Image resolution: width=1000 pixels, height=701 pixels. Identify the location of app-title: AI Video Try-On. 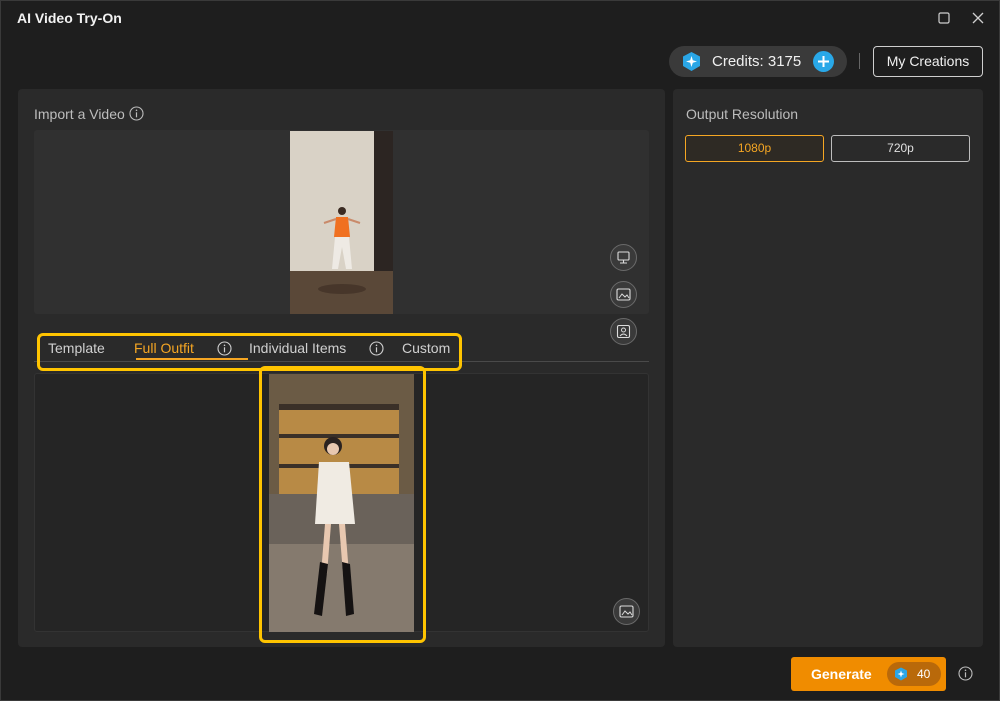
(69, 18).